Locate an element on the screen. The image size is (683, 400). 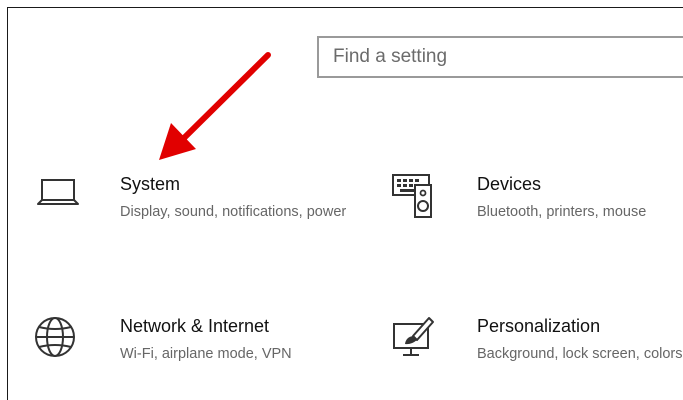
tile-devices: Devices Bluetooth, printers, mouse is located at coordinates (537, 214).